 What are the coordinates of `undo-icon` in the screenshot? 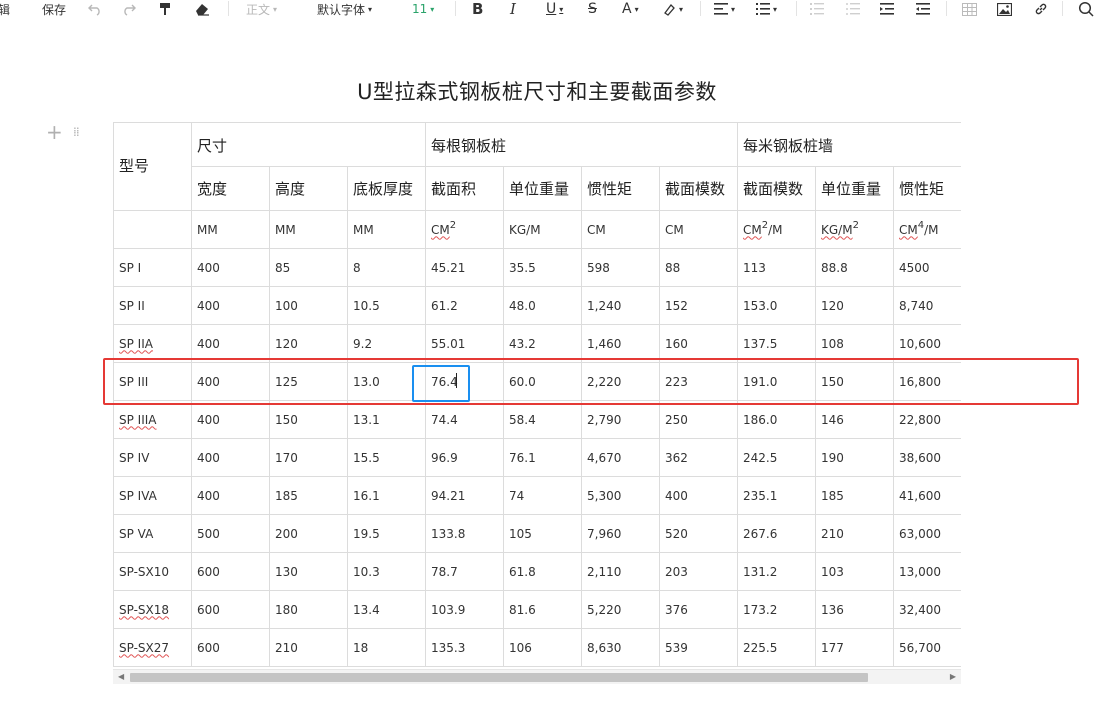 It's located at (95, 9).